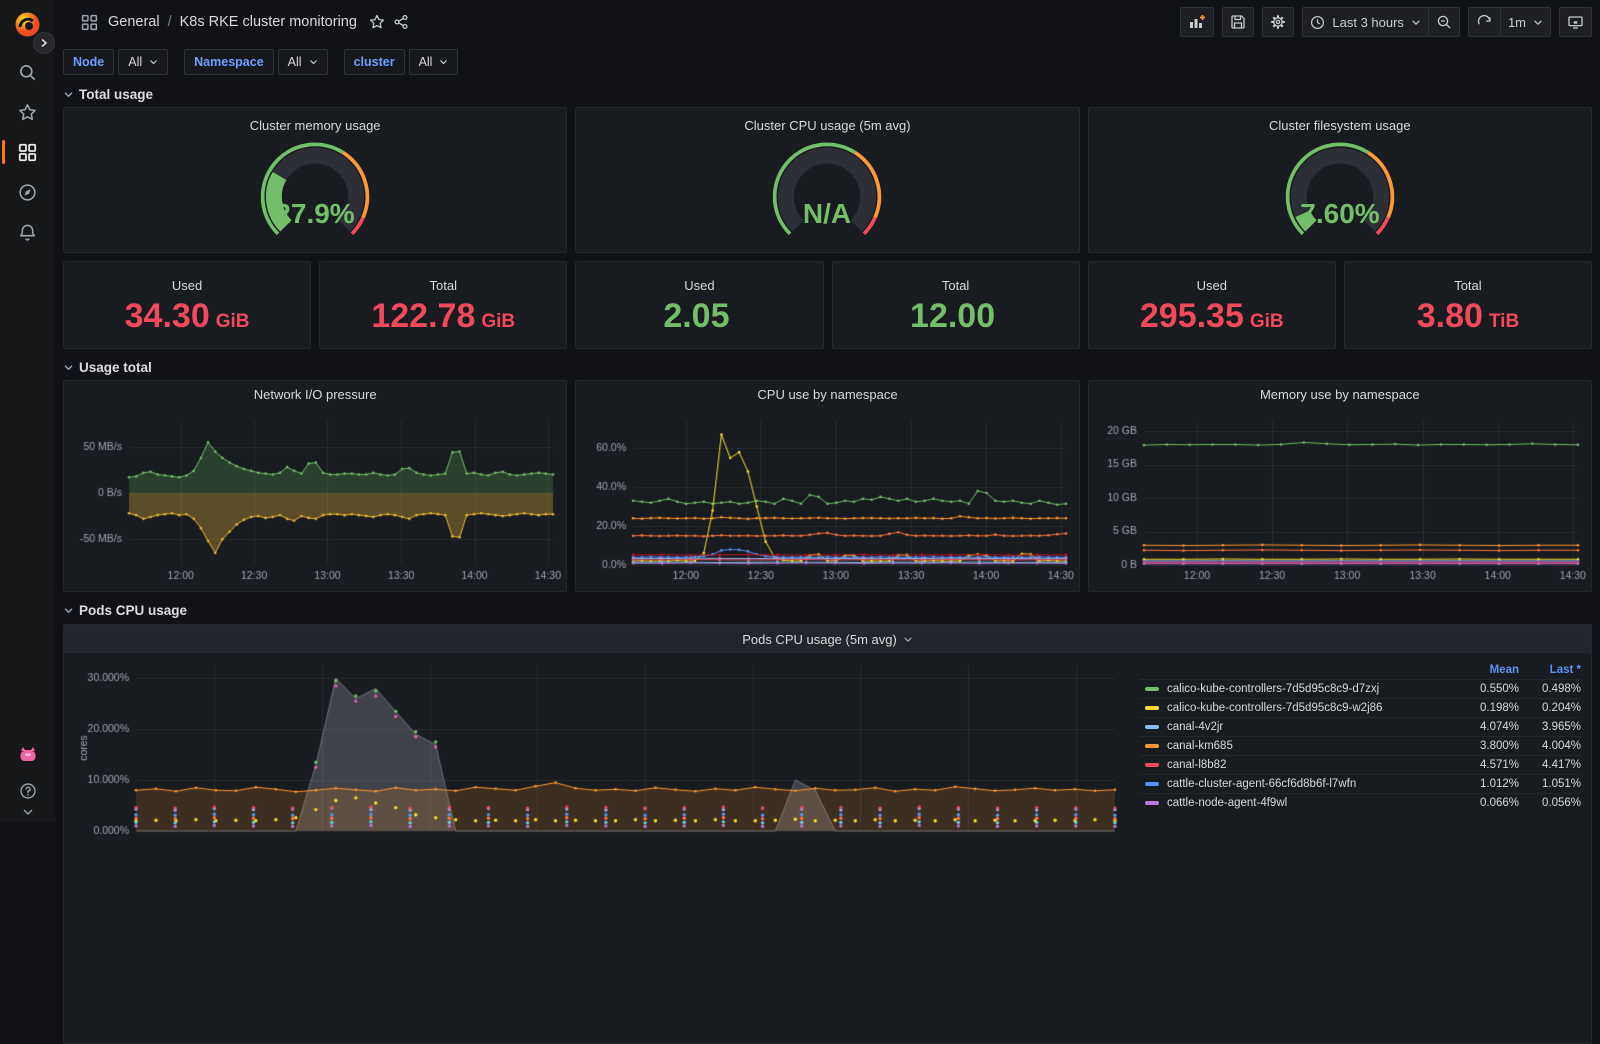 The image size is (1600, 1044). I want to click on time-controls: Last 3 hours, so click(1381, 22).